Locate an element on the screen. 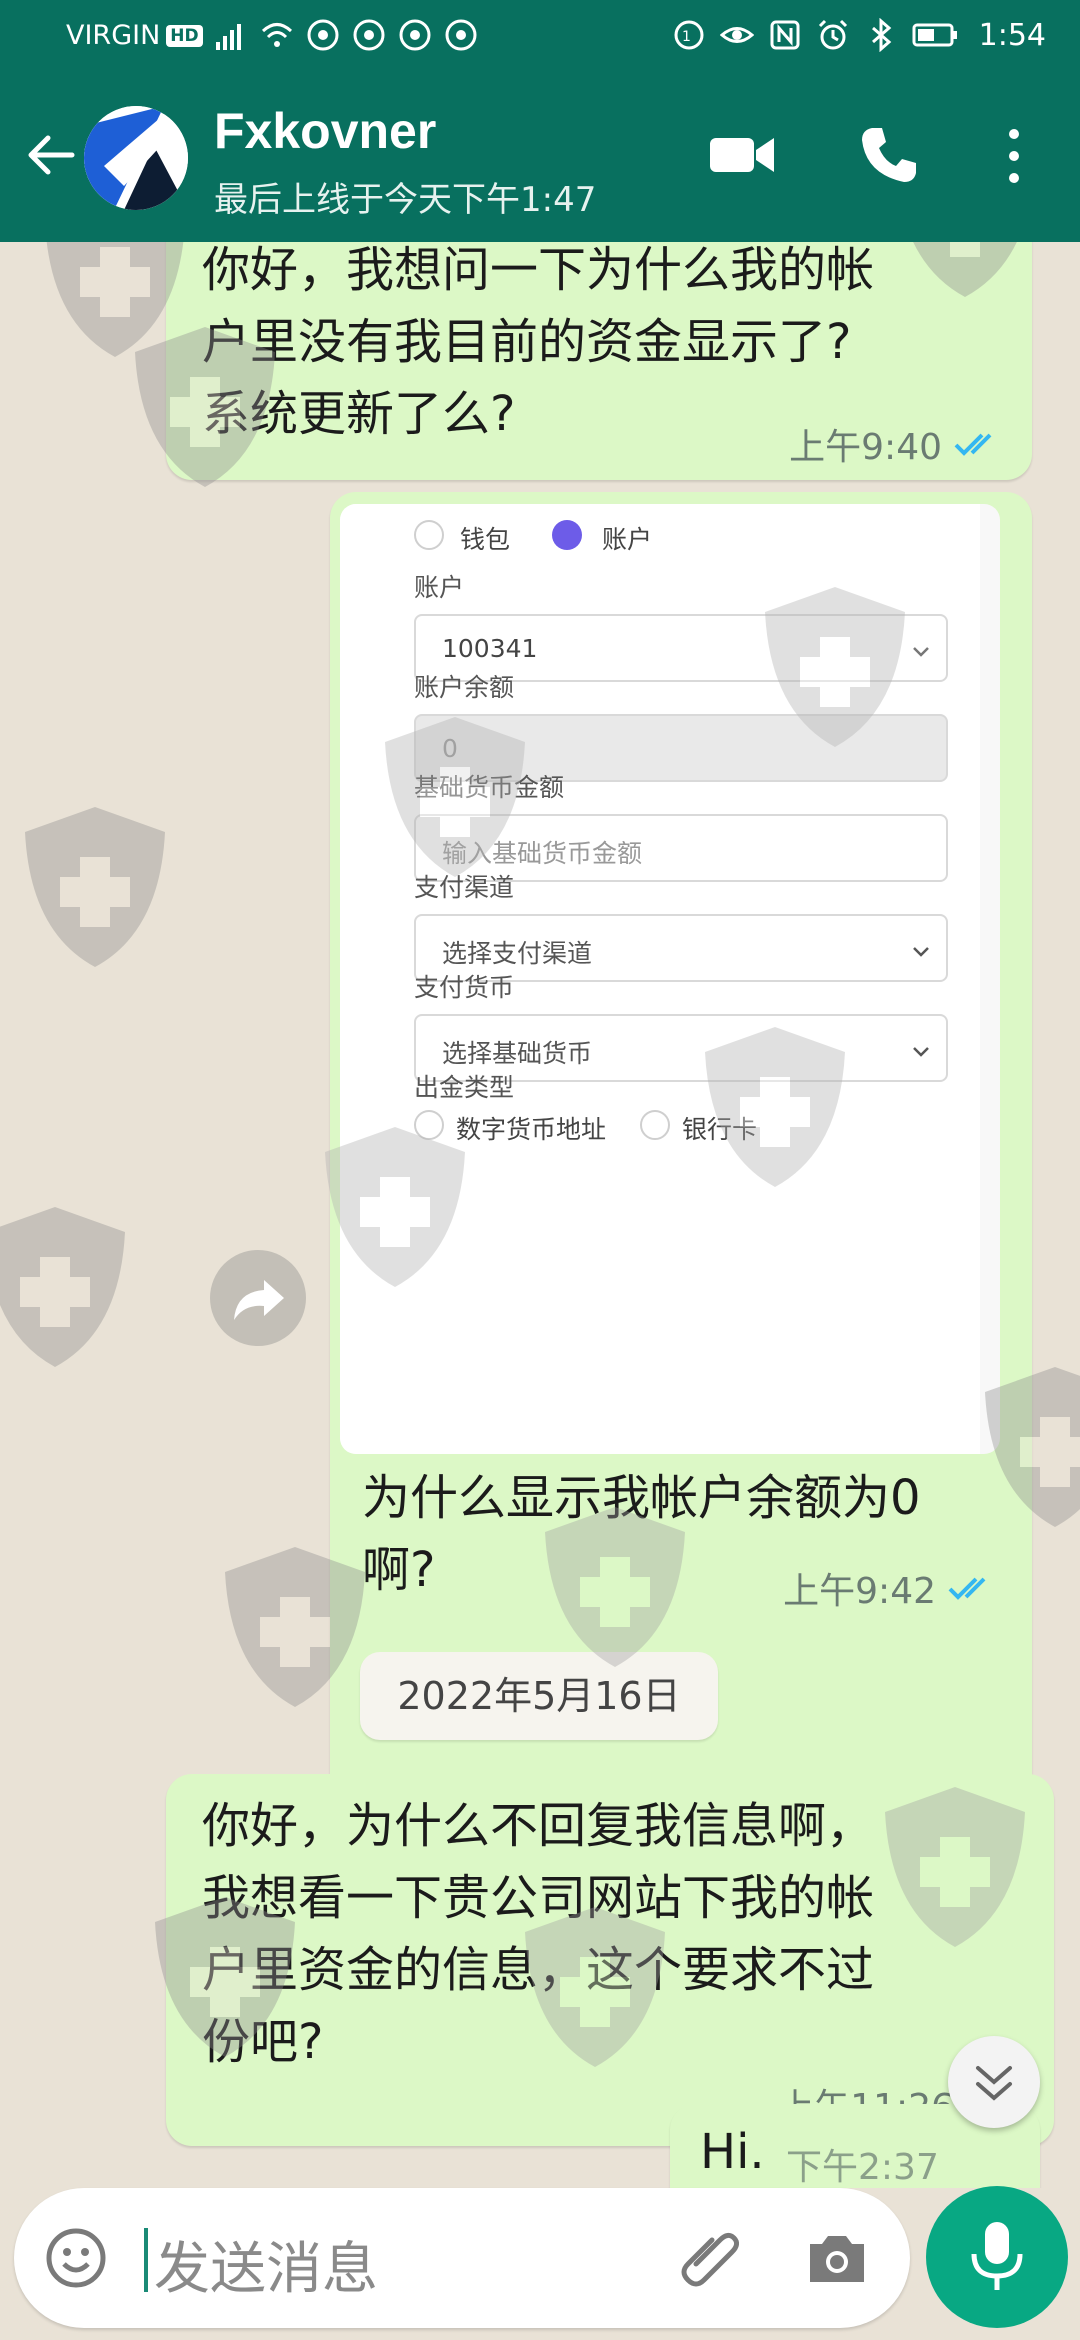 The width and height of the screenshot is (1080, 2340). attach-icon is located at coordinates (711, 2259).